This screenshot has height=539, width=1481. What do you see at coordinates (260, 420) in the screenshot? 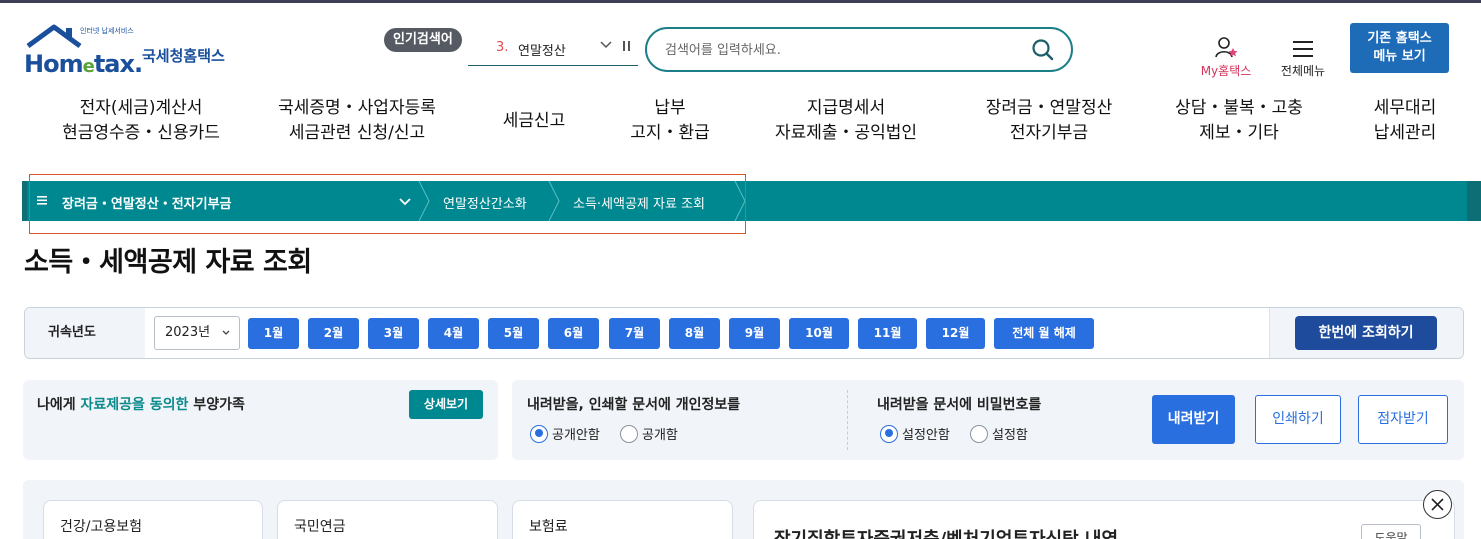
I see `dependents-panel: 나에게 자료제공을 동의한 부양가족 상세보기` at bounding box center [260, 420].